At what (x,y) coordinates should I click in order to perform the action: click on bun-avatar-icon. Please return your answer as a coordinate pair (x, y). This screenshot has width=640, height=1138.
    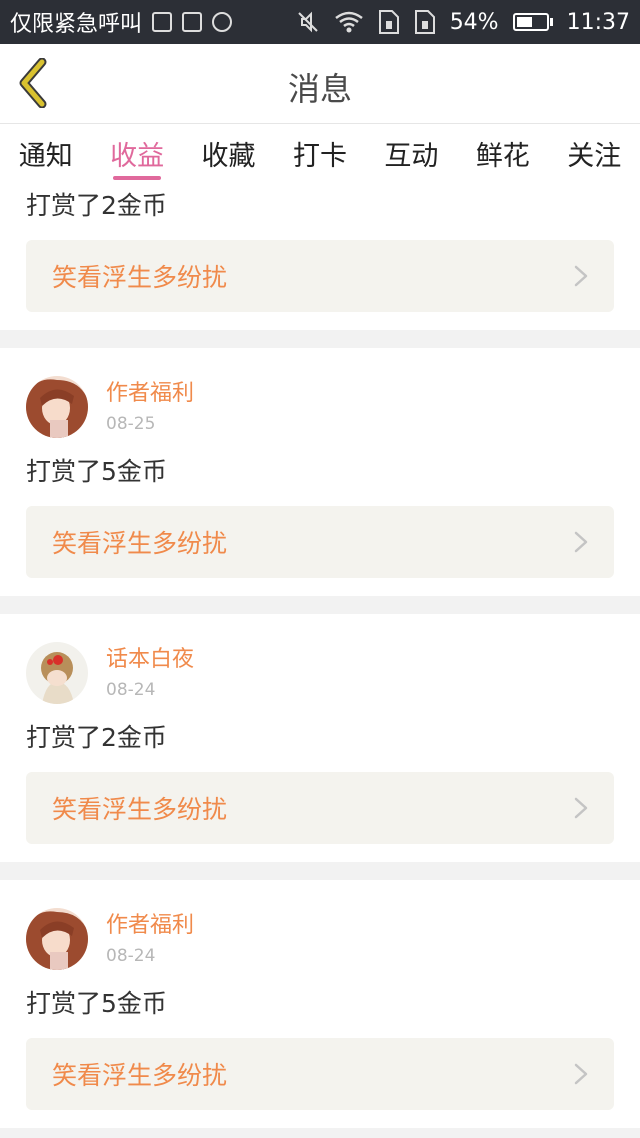
    Looking at the image, I should click on (57, 673).